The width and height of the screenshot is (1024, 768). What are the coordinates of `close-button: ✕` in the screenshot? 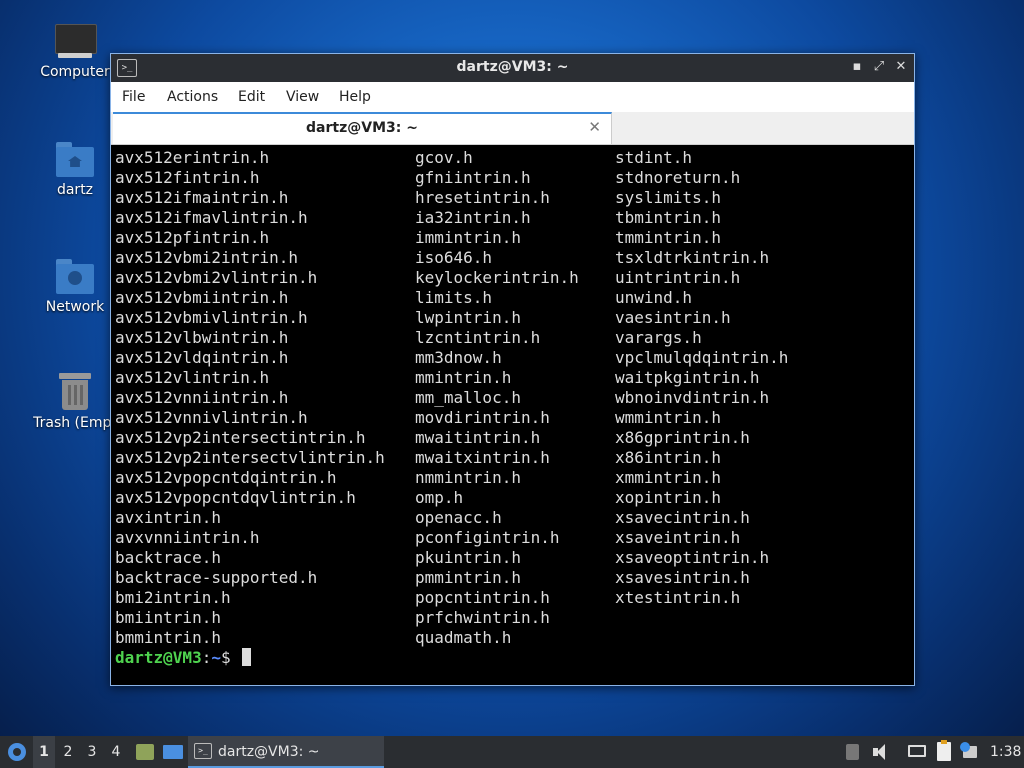 It's located at (901, 67).